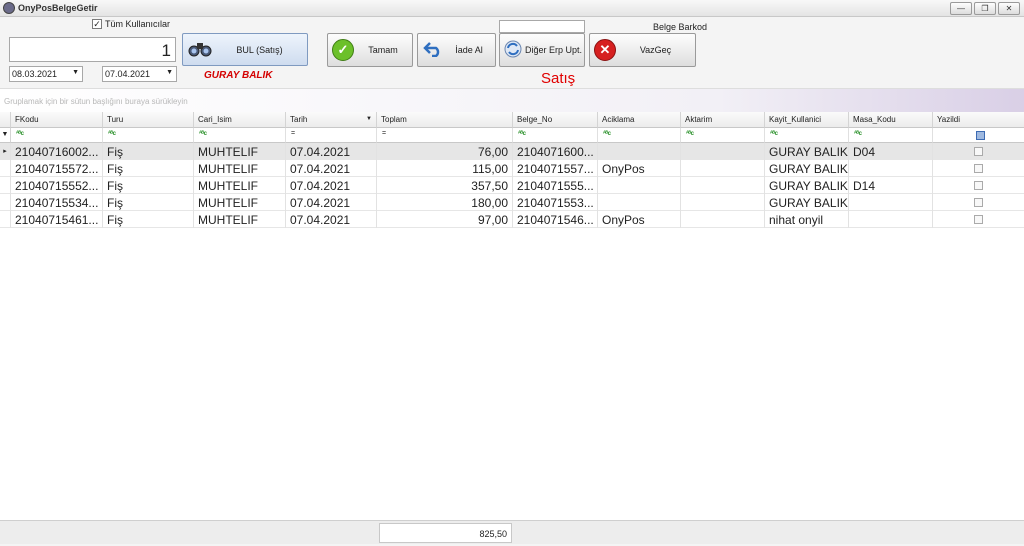  I want to click on cell-toplam: 115,00, so click(445, 168).